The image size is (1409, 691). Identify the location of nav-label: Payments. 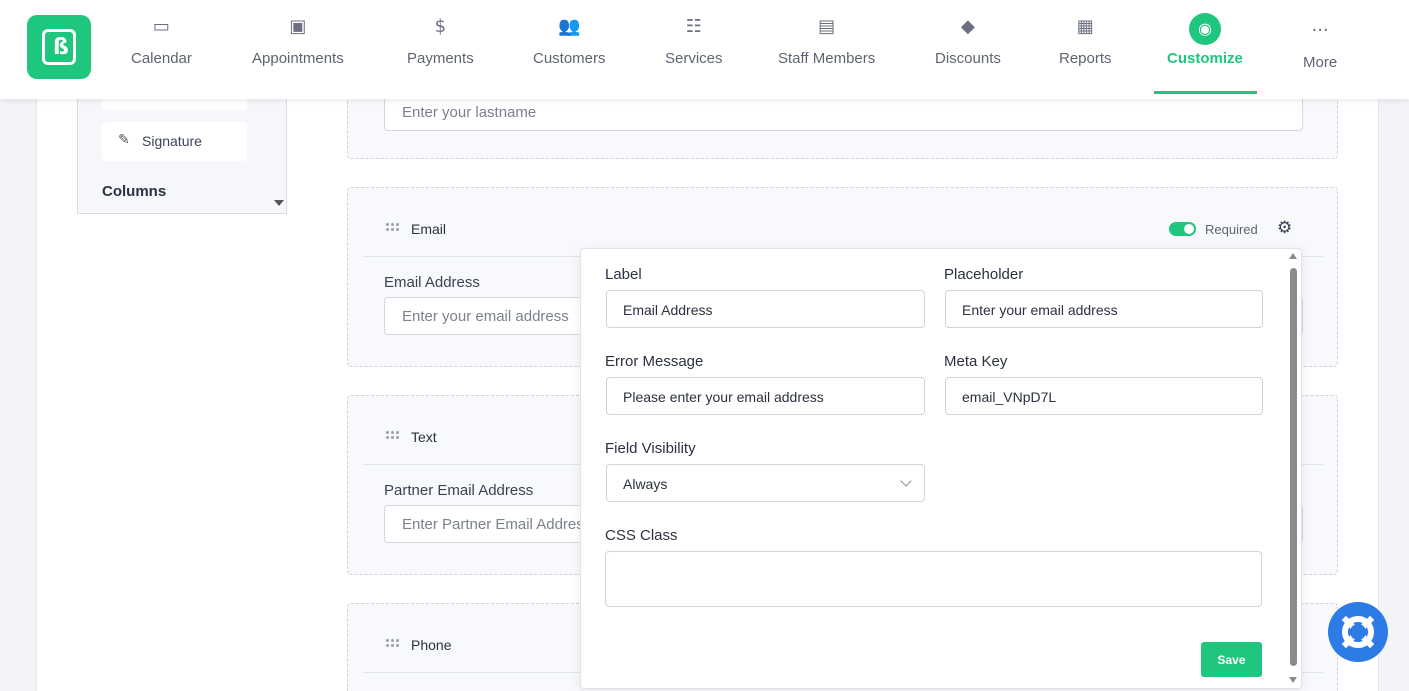
(440, 58).